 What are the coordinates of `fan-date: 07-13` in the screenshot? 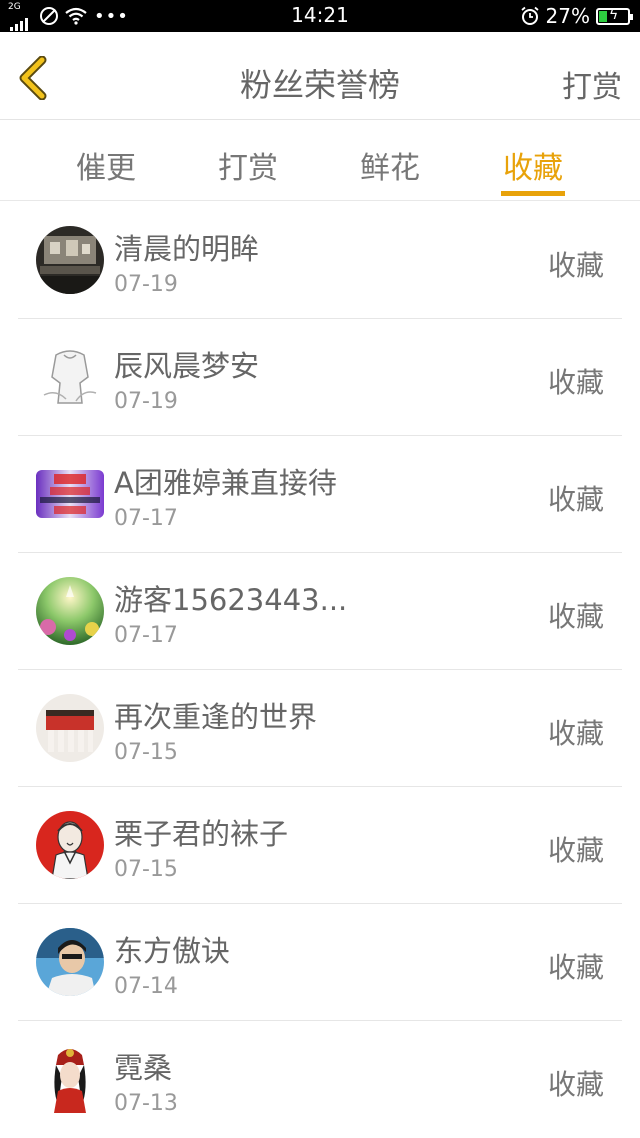 It's located at (146, 1103).